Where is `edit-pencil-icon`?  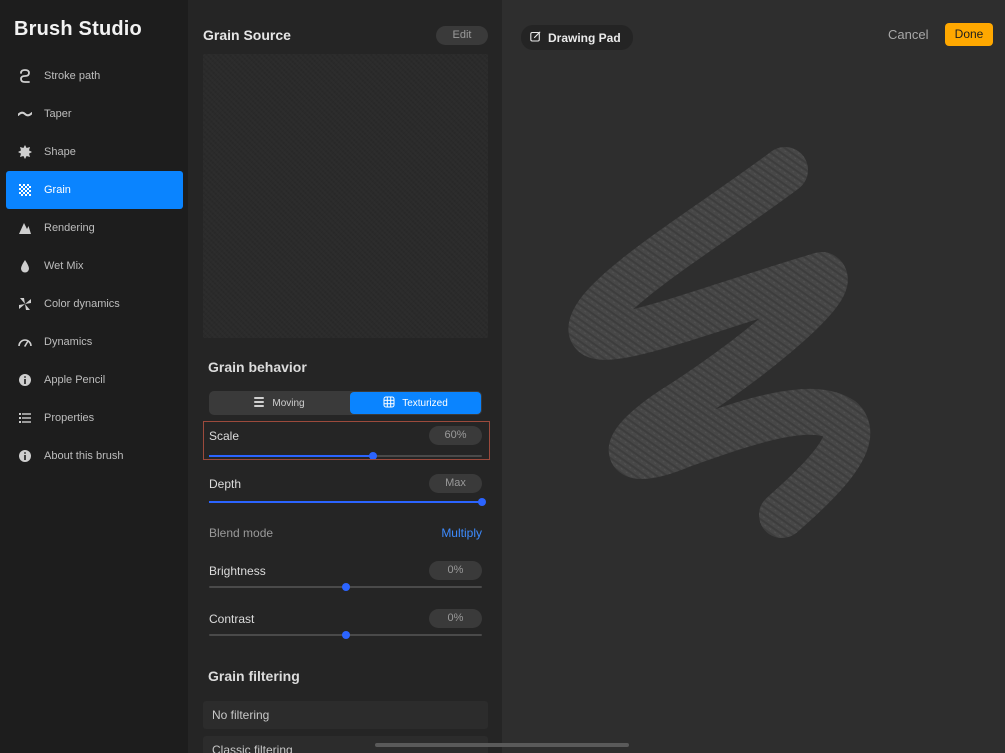
edit-pencil-icon is located at coordinates (539, 38).